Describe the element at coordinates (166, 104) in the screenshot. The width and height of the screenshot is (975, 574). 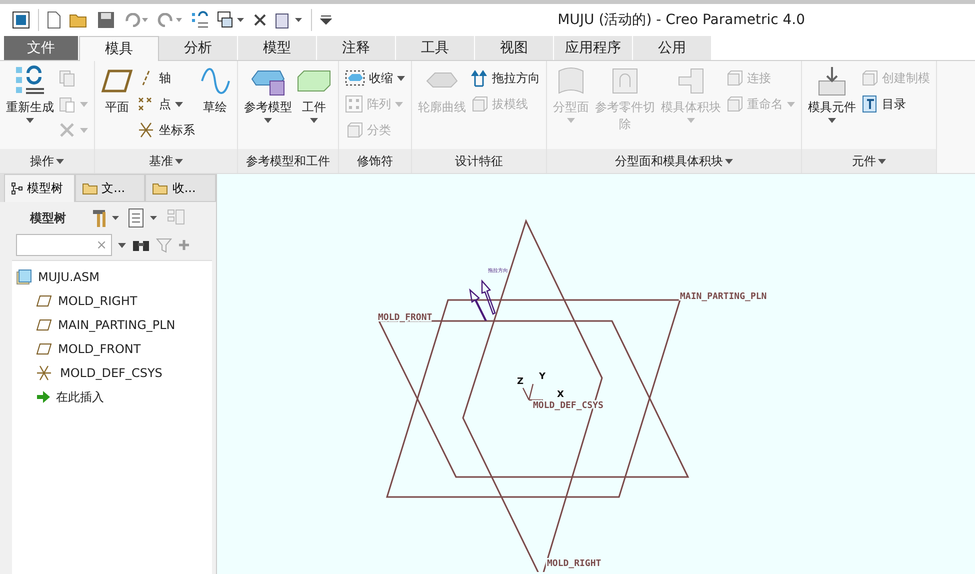
I see `ribbon-button: 点` at that location.